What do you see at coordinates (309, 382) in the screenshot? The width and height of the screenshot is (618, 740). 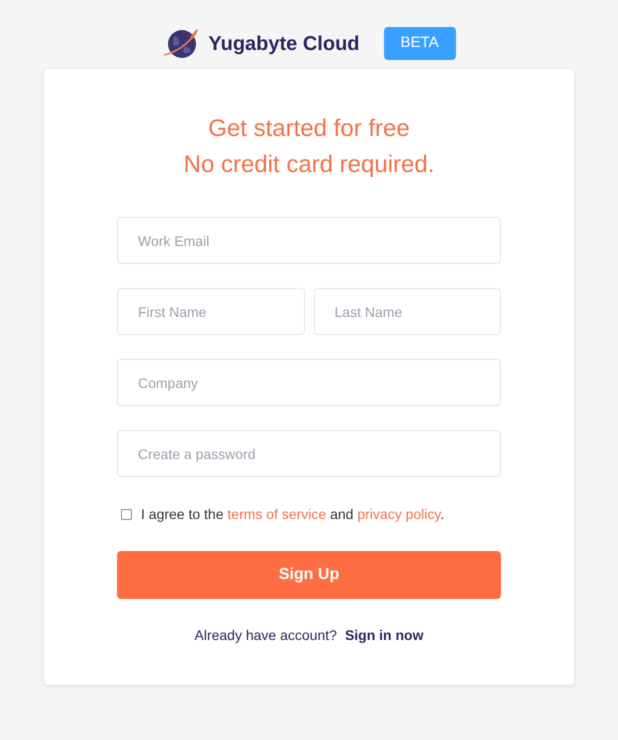 I see `input-field: Company` at bounding box center [309, 382].